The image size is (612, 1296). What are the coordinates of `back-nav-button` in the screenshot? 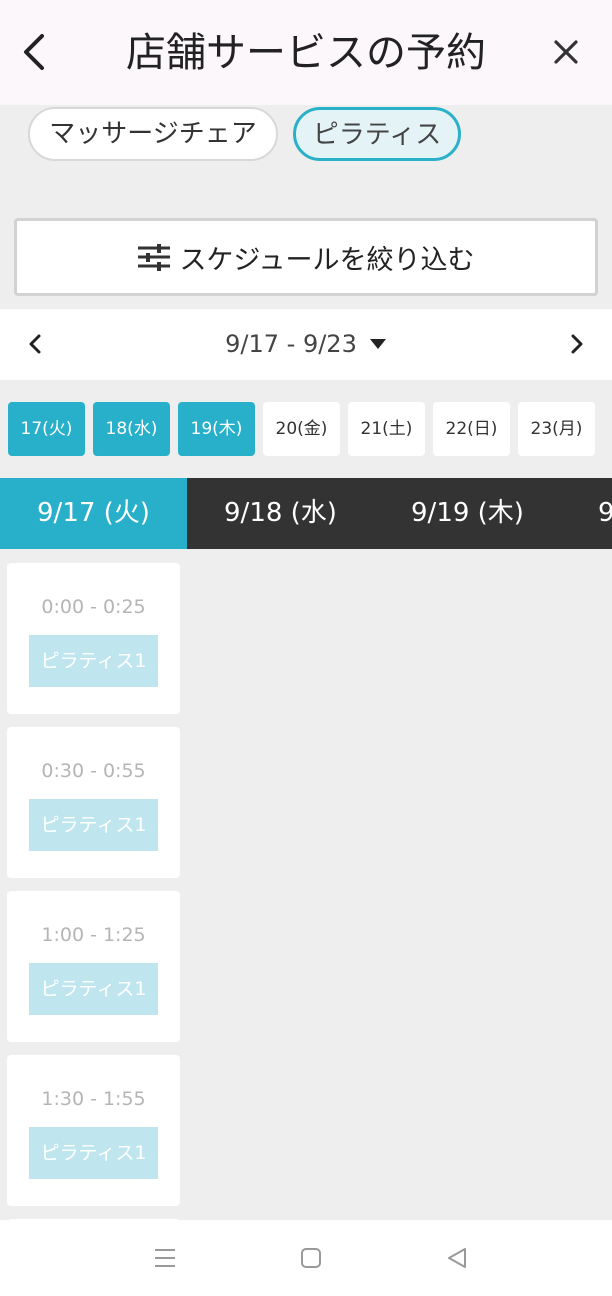 It's located at (457, 1258).